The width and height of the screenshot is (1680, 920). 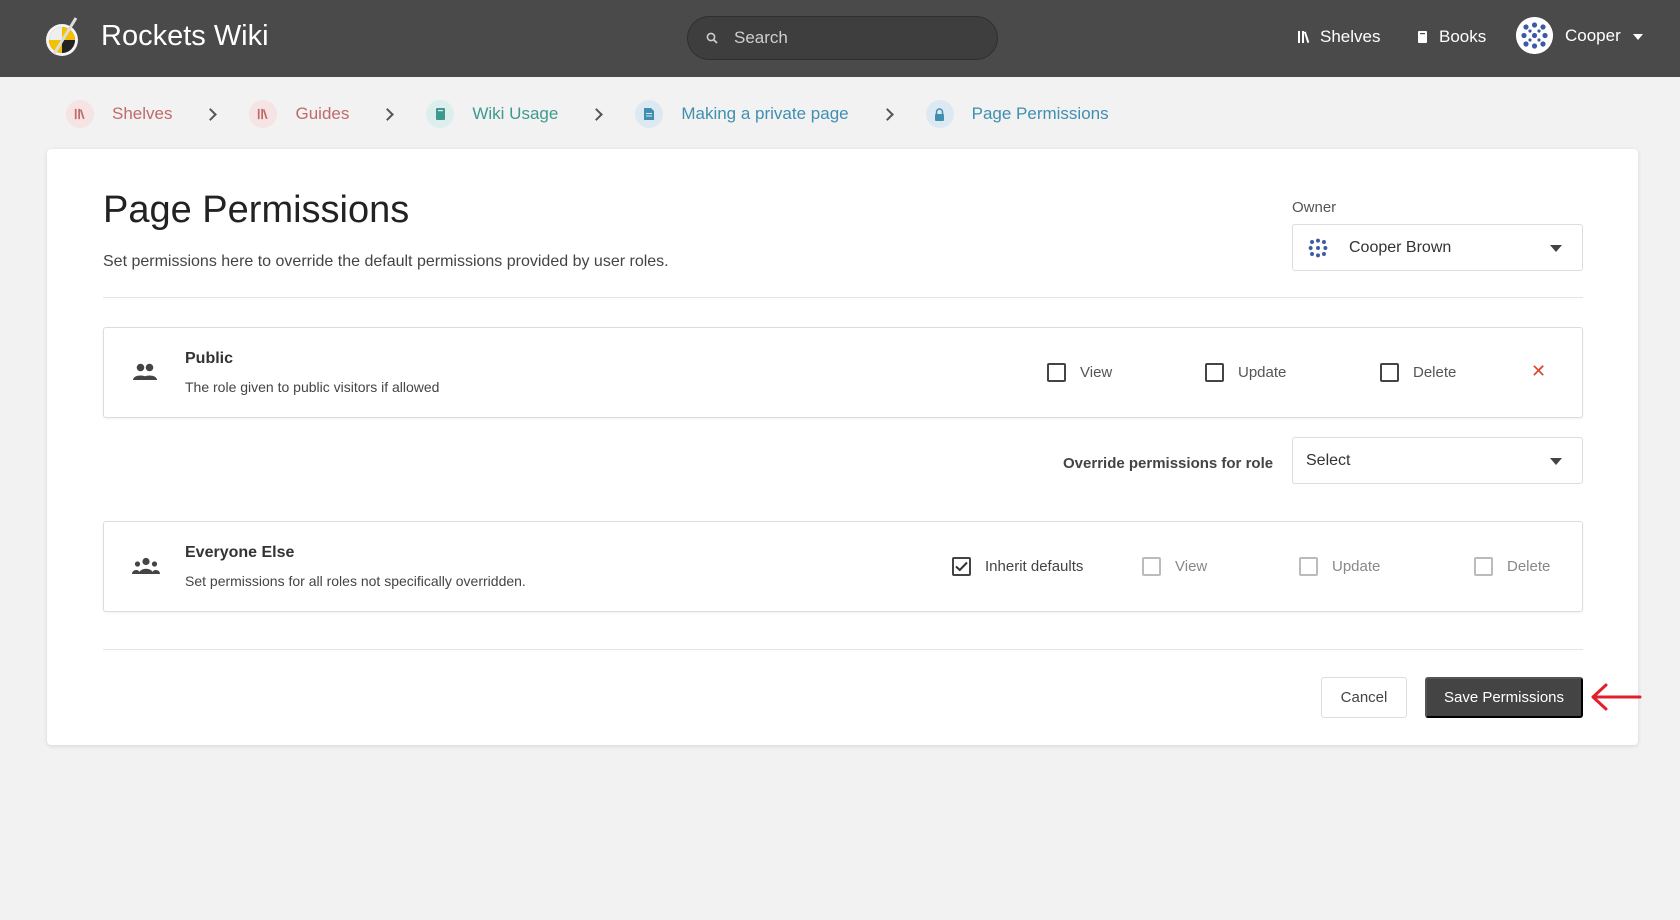 What do you see at coordinates (1616, 697) in the screenshot?
I see `annotation-arrow-icon` at bounding box center [1616, 697].